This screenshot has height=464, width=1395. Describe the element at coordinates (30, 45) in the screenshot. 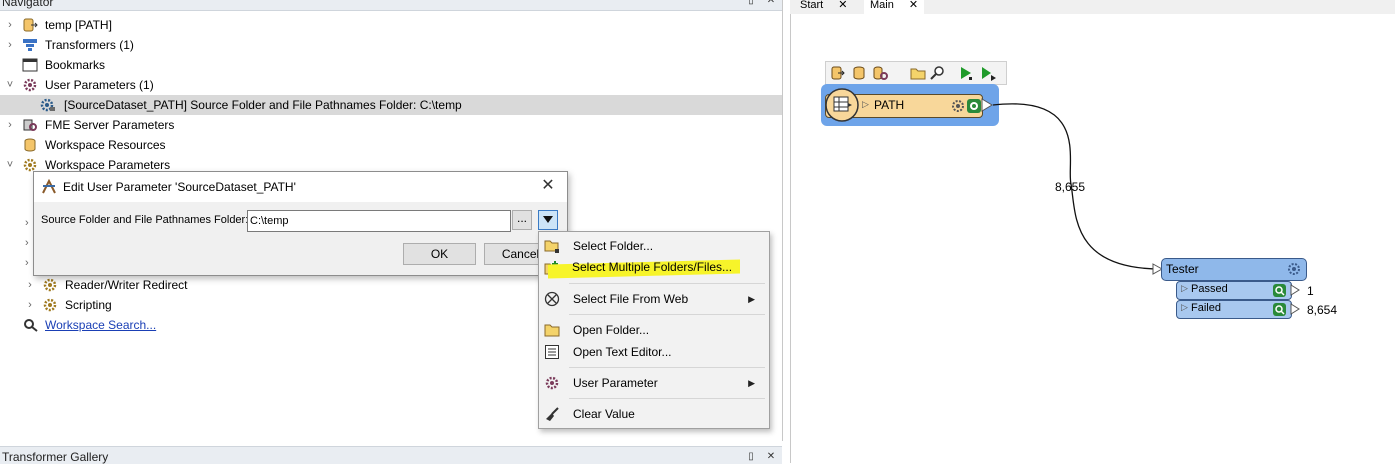

I see `transformers-icon` at that location.